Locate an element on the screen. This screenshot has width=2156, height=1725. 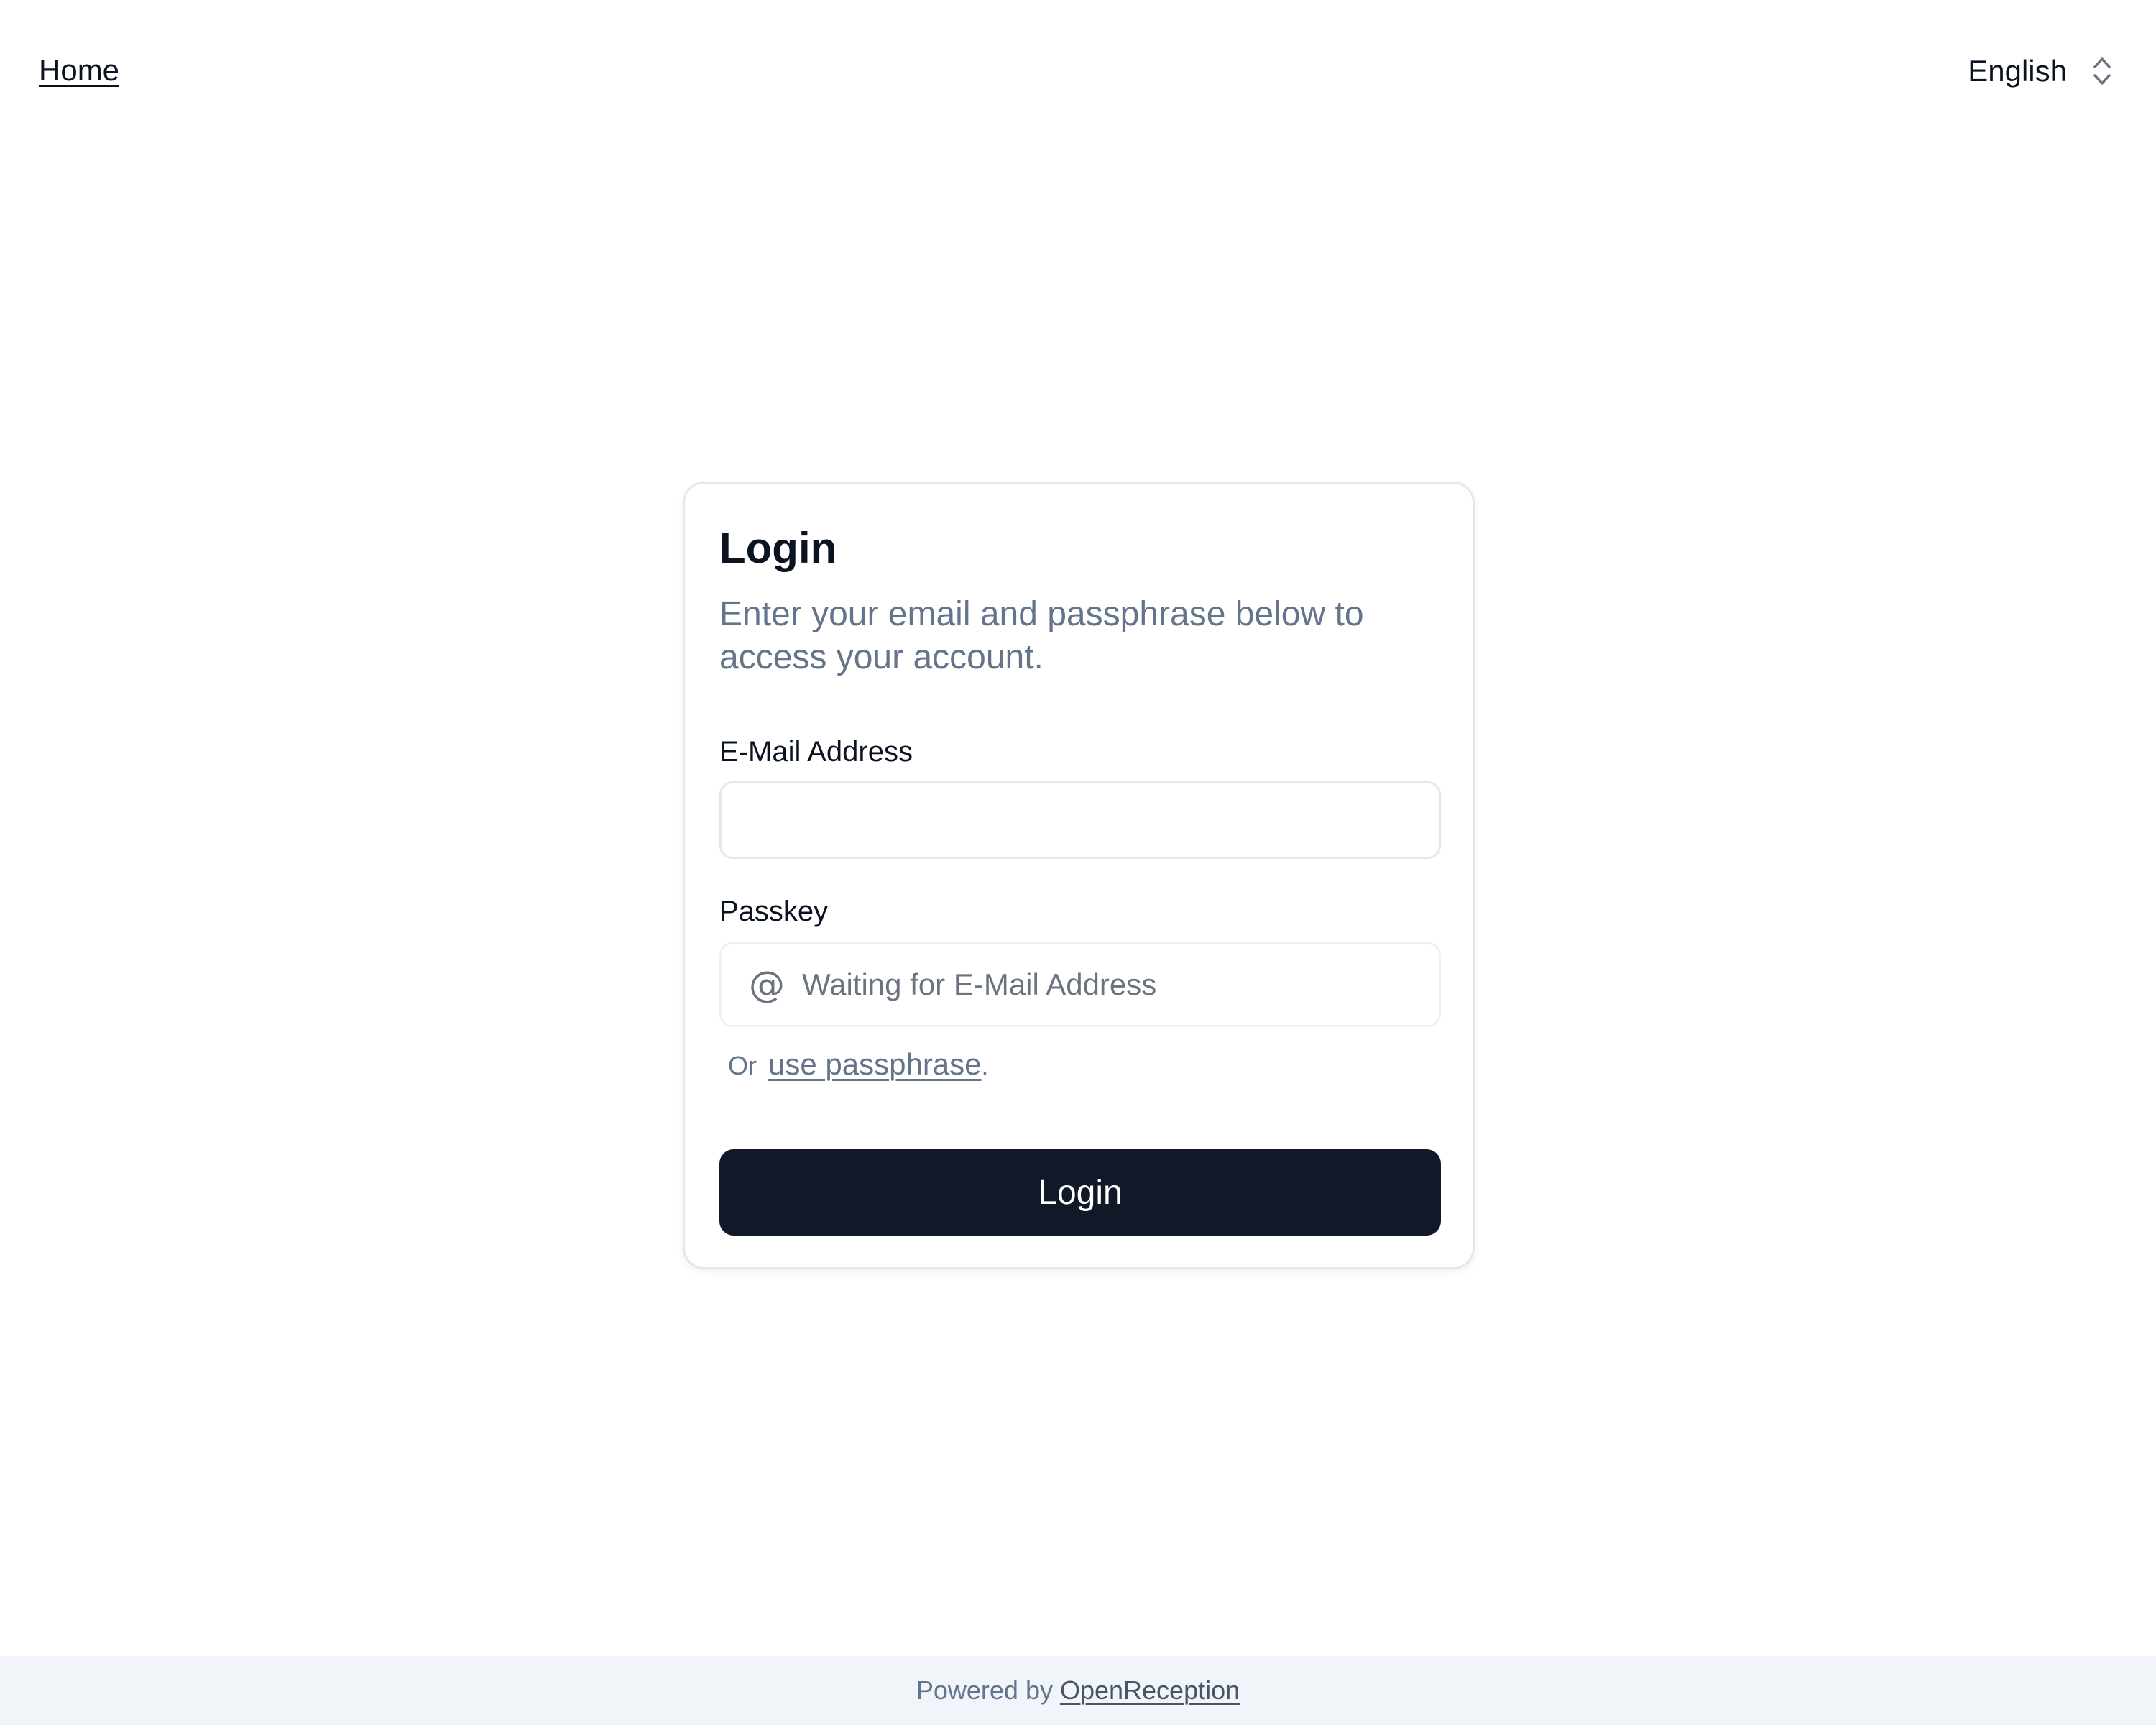
footer: Powered by OpenReception is located at coordinates (1078, 1690).